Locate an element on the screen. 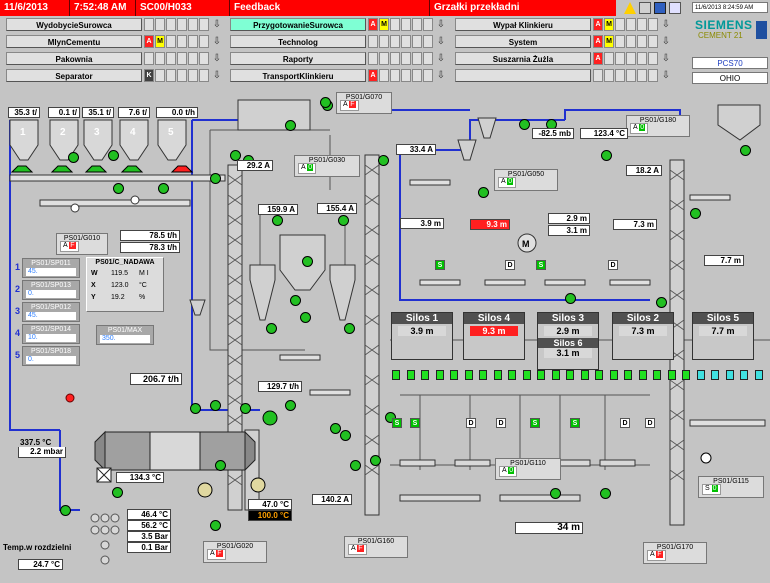 The image size is (770, 583). tag-g020: PS01/G020 A F is located at coordinates (235, 552).